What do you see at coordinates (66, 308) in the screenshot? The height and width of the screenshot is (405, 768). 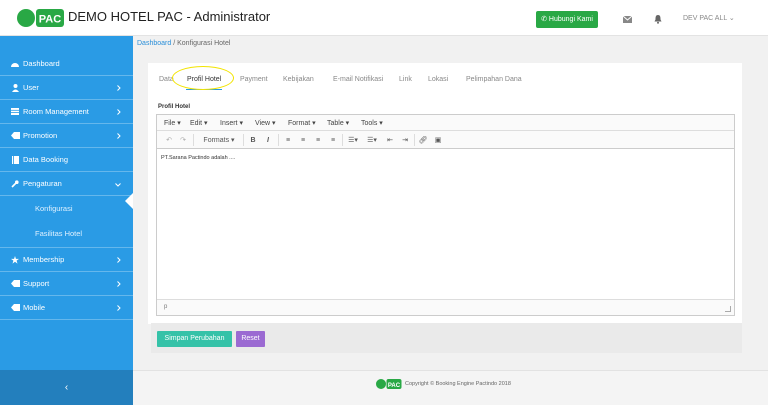 I see `sidebar-item-mobile: Mobile` at bounding box center [66, 308].